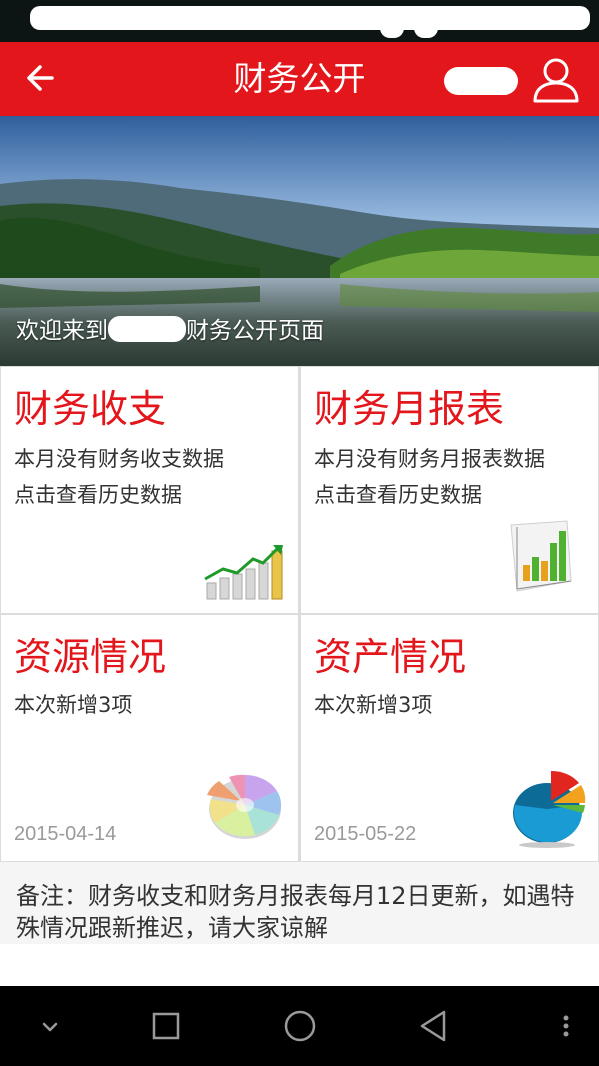 The height and width of the screenshot is (1066, 599). What do you see at coordinates (65, 834) in the screenshot?
I see `card-date: 2015-04-14` at bounding box center [65, 834].